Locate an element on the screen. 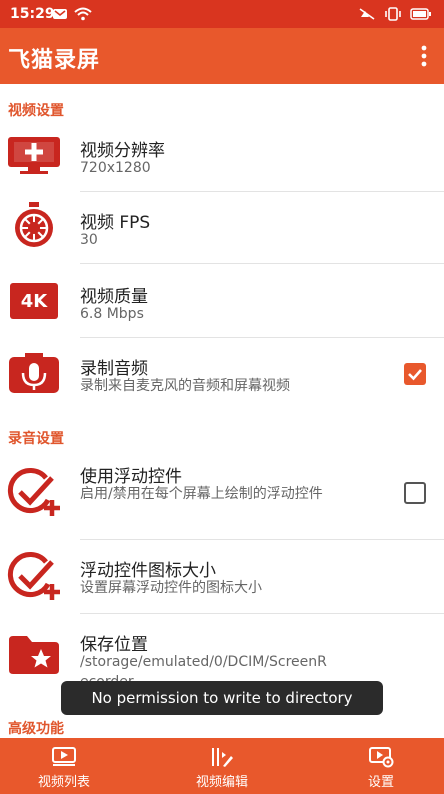  stopwatch-icon is located at coordinates (34, 225).